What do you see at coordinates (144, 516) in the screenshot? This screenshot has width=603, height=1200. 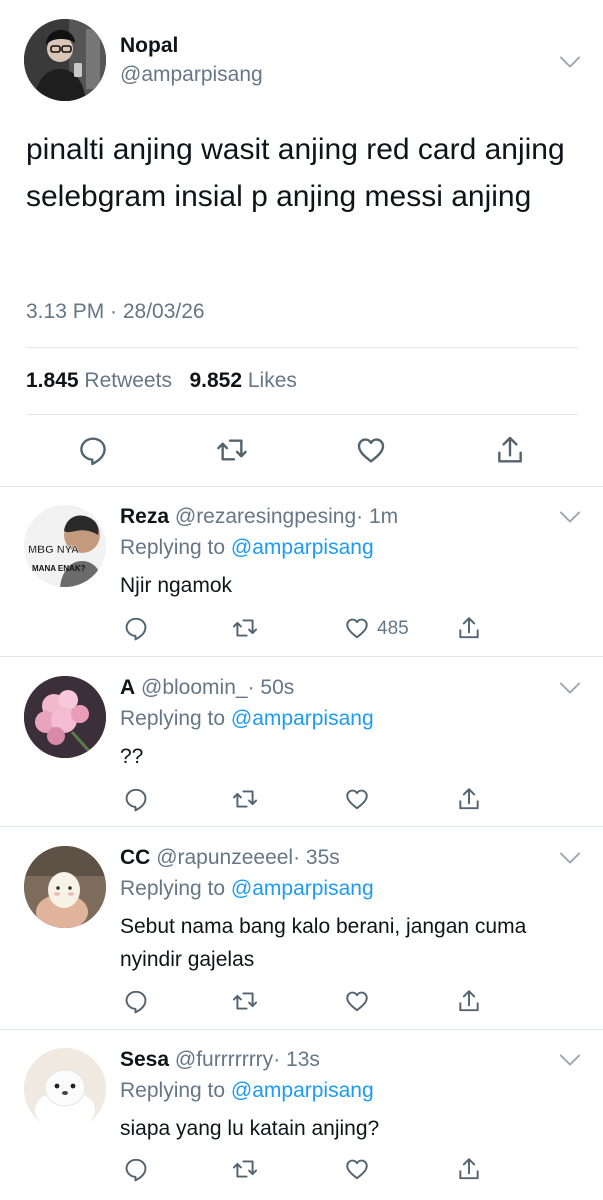 I see `reply-author-name: Reza` at bounding box center [144, 516].